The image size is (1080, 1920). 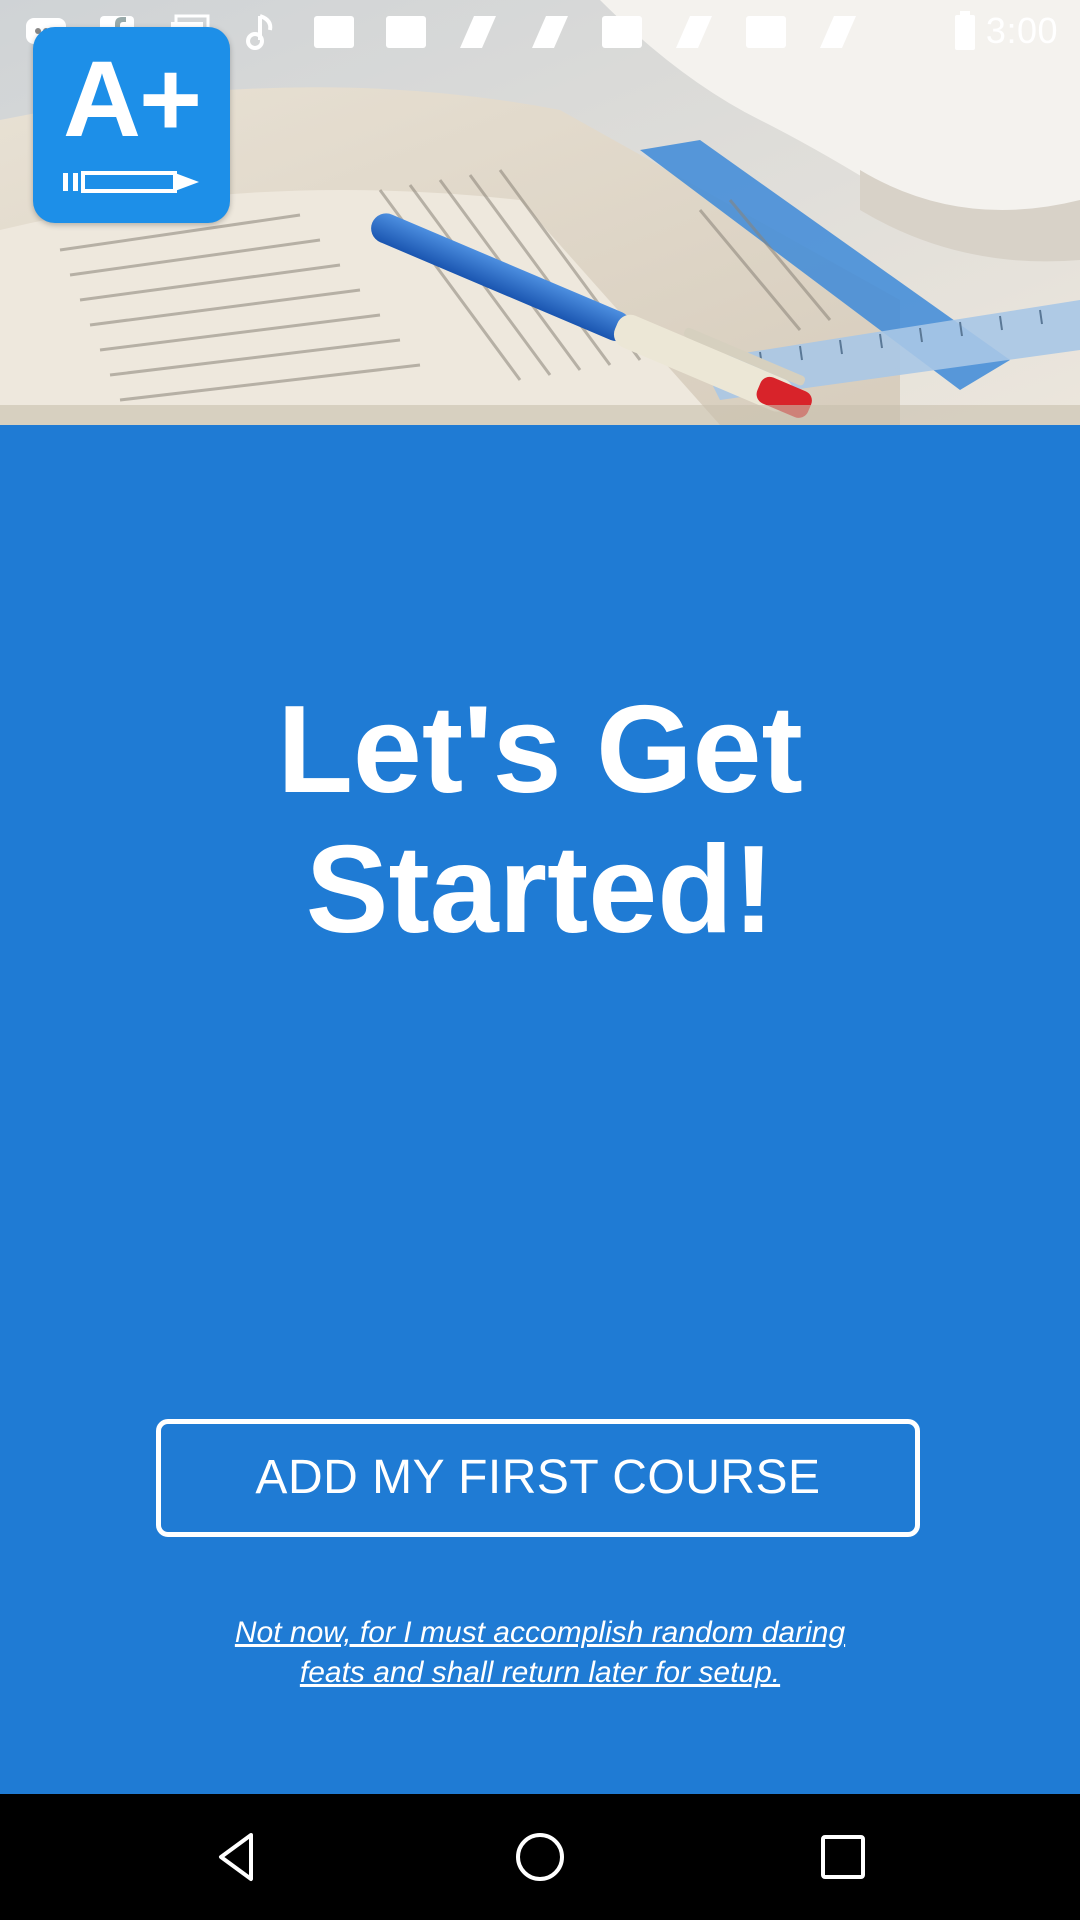 What do you see at coordinates (132, 98) in the screenshot?
I see `app-logo-text: A+` at bounding box center [132, 98].